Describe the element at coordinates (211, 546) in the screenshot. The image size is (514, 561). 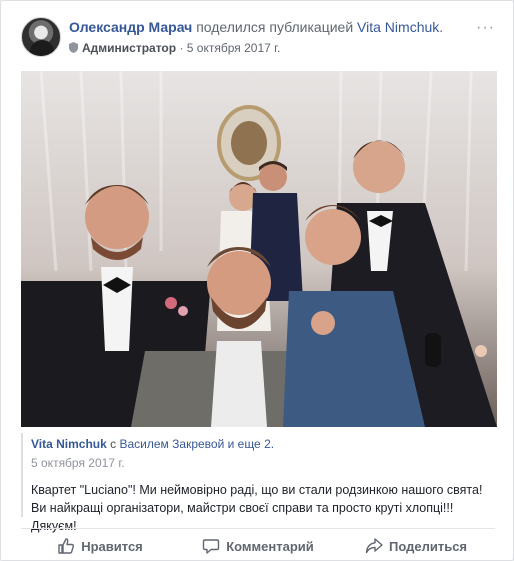
I see `comment-icon` at that location.